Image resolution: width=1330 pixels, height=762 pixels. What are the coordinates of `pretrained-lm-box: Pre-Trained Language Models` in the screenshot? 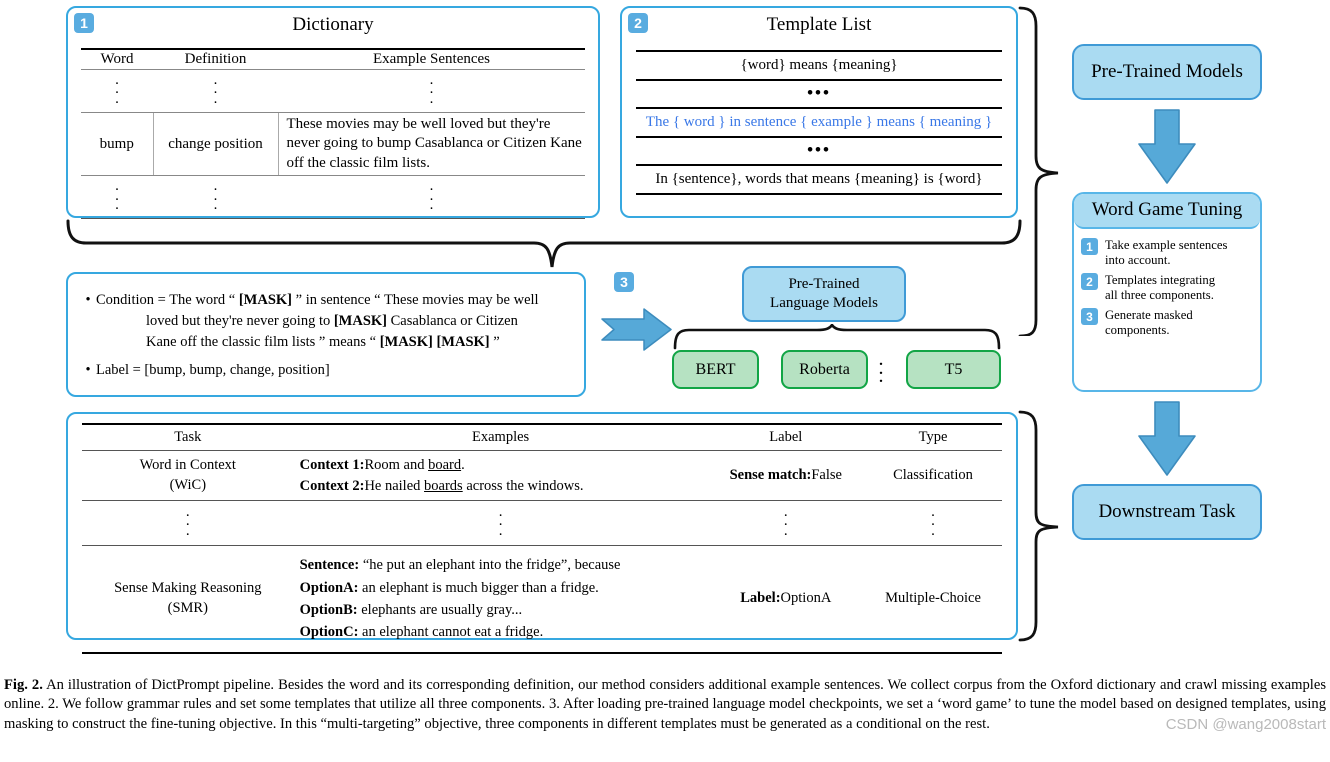 It's located at (824, 294).